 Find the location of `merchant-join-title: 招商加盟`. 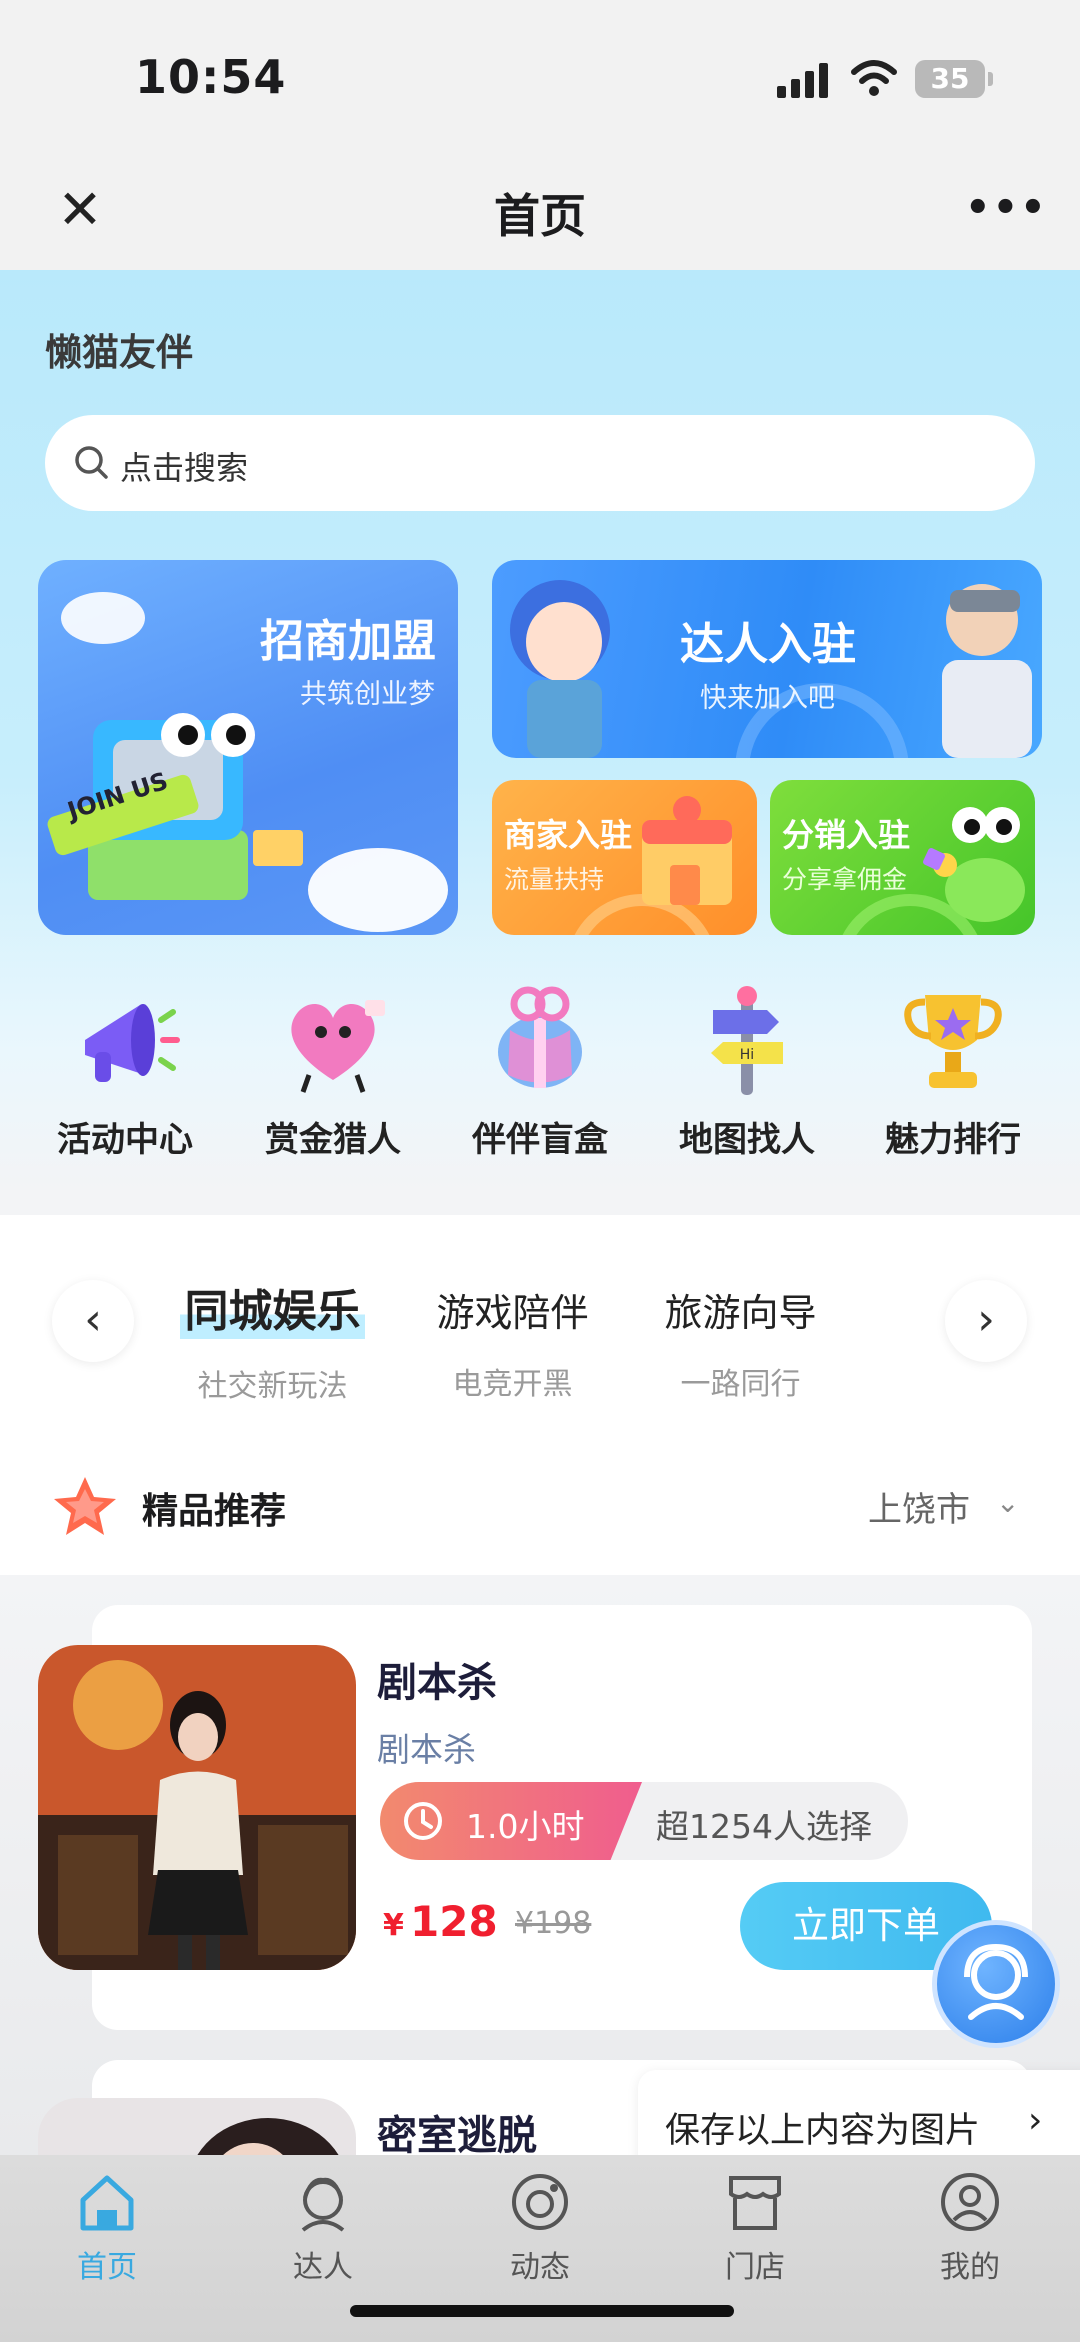

merchant-join-title: 招商加盟 is located at coordinates (348, 641).